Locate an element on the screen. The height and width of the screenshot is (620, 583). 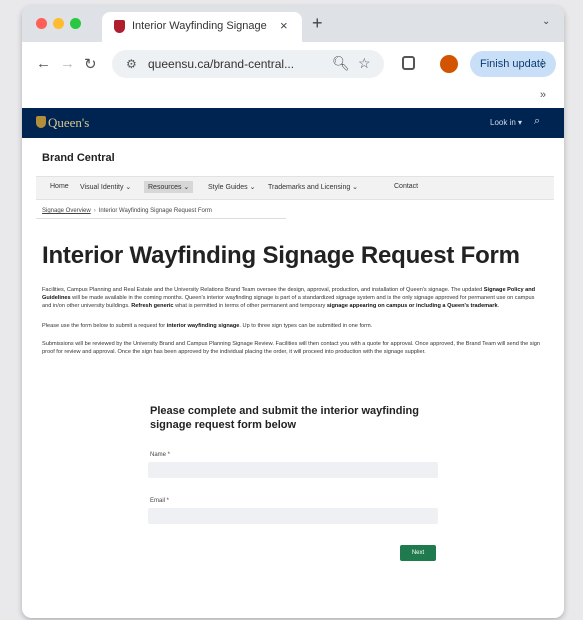
site-header: Queen's Look in ▾ ⌕ is located at coordinates (293, 123).